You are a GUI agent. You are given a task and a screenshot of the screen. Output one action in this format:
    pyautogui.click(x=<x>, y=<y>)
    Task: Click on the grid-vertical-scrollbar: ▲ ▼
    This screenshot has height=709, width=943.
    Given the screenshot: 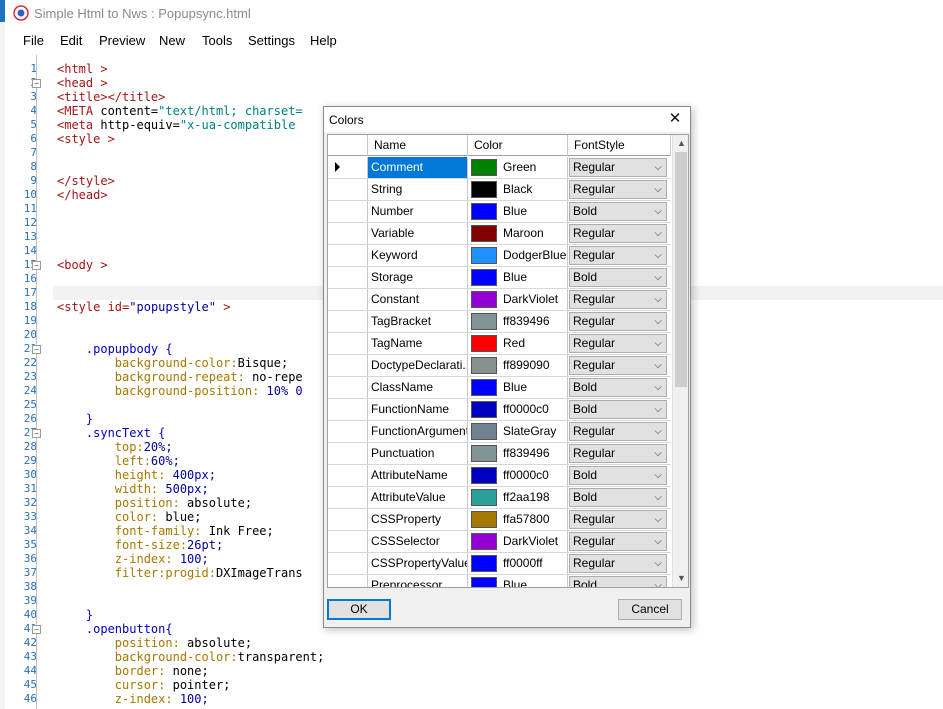 What is the action you would take?
    pyautogui.click(x=680, y=361)
    